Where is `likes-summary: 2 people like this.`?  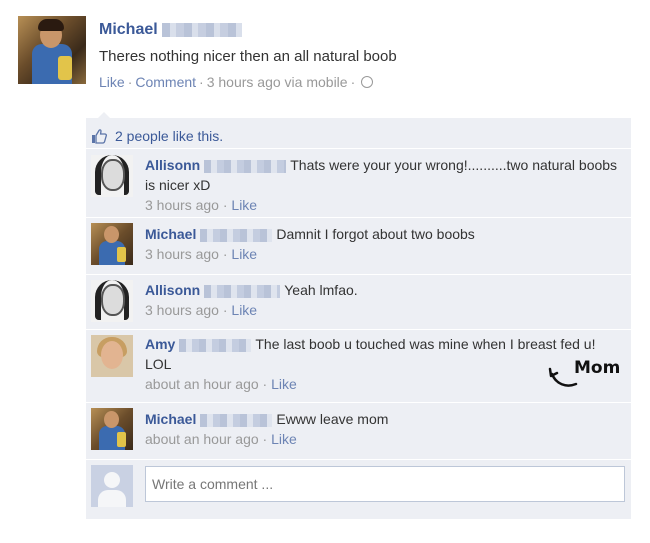 likes-summary: 2 people like this. is located at coordinates (358, 133).